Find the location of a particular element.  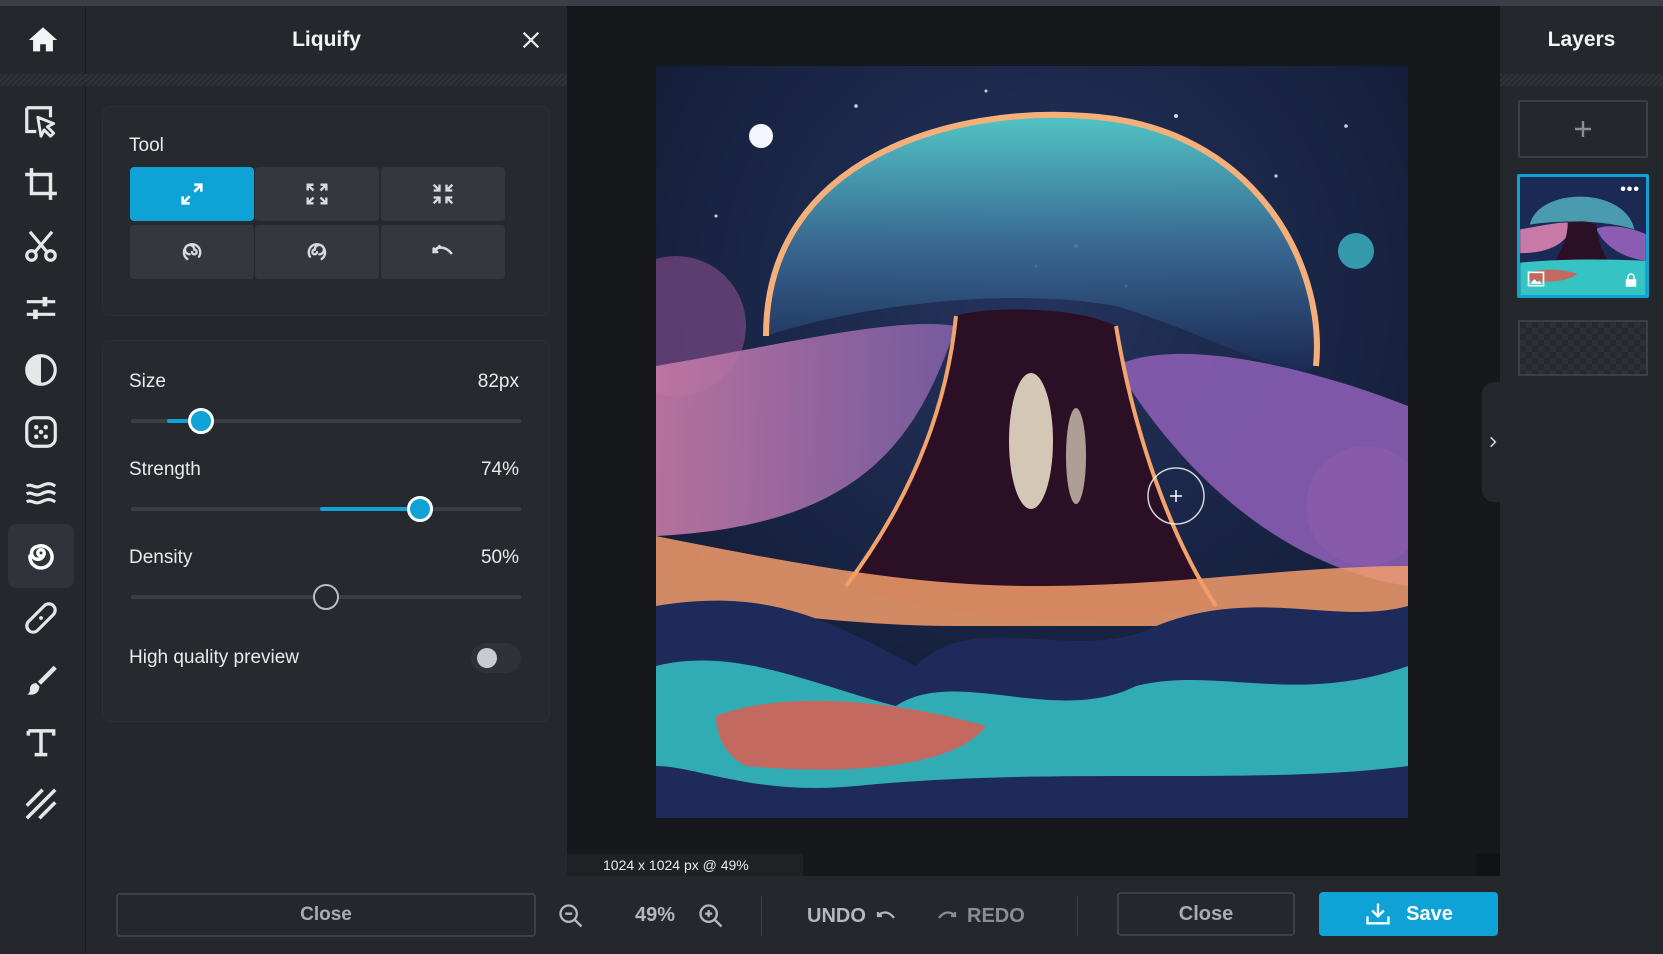

save-label: Save is located at coordinates (1429, 913).